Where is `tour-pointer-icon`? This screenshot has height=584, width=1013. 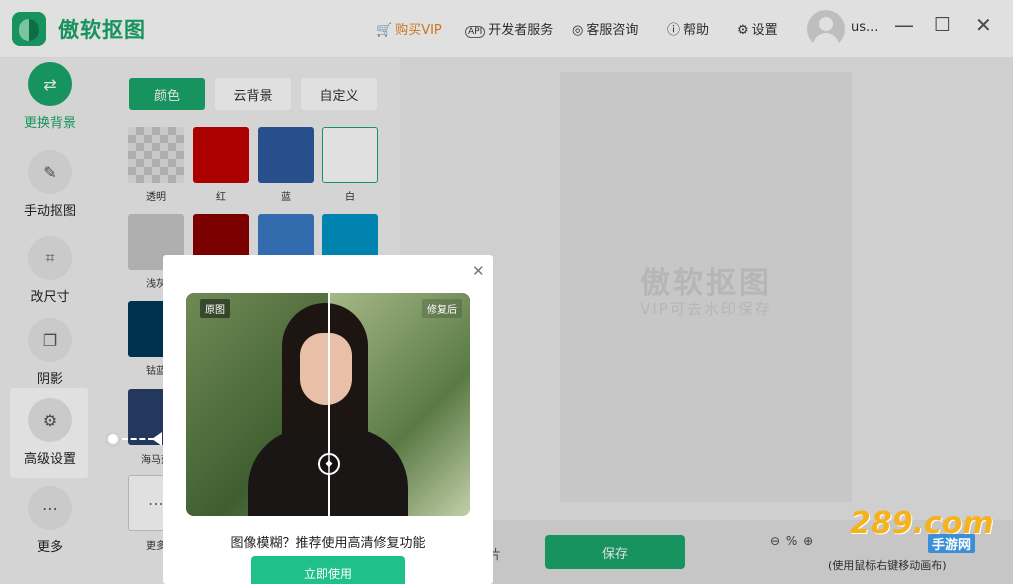 tour-pointer-icon is located at coordinates (113, 439).